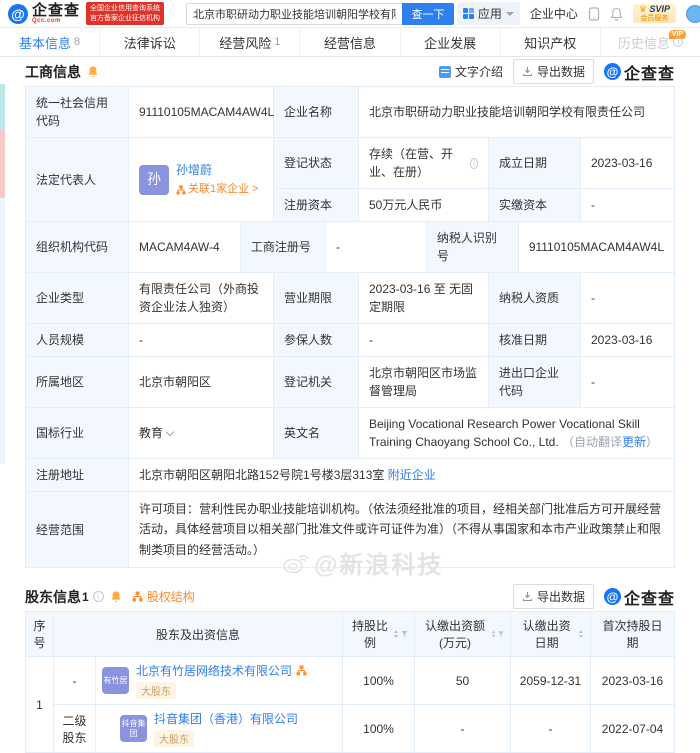 The height and width of the screenshot is (753, 700). I want to click on amount-cell: 50, so click(462, 681).